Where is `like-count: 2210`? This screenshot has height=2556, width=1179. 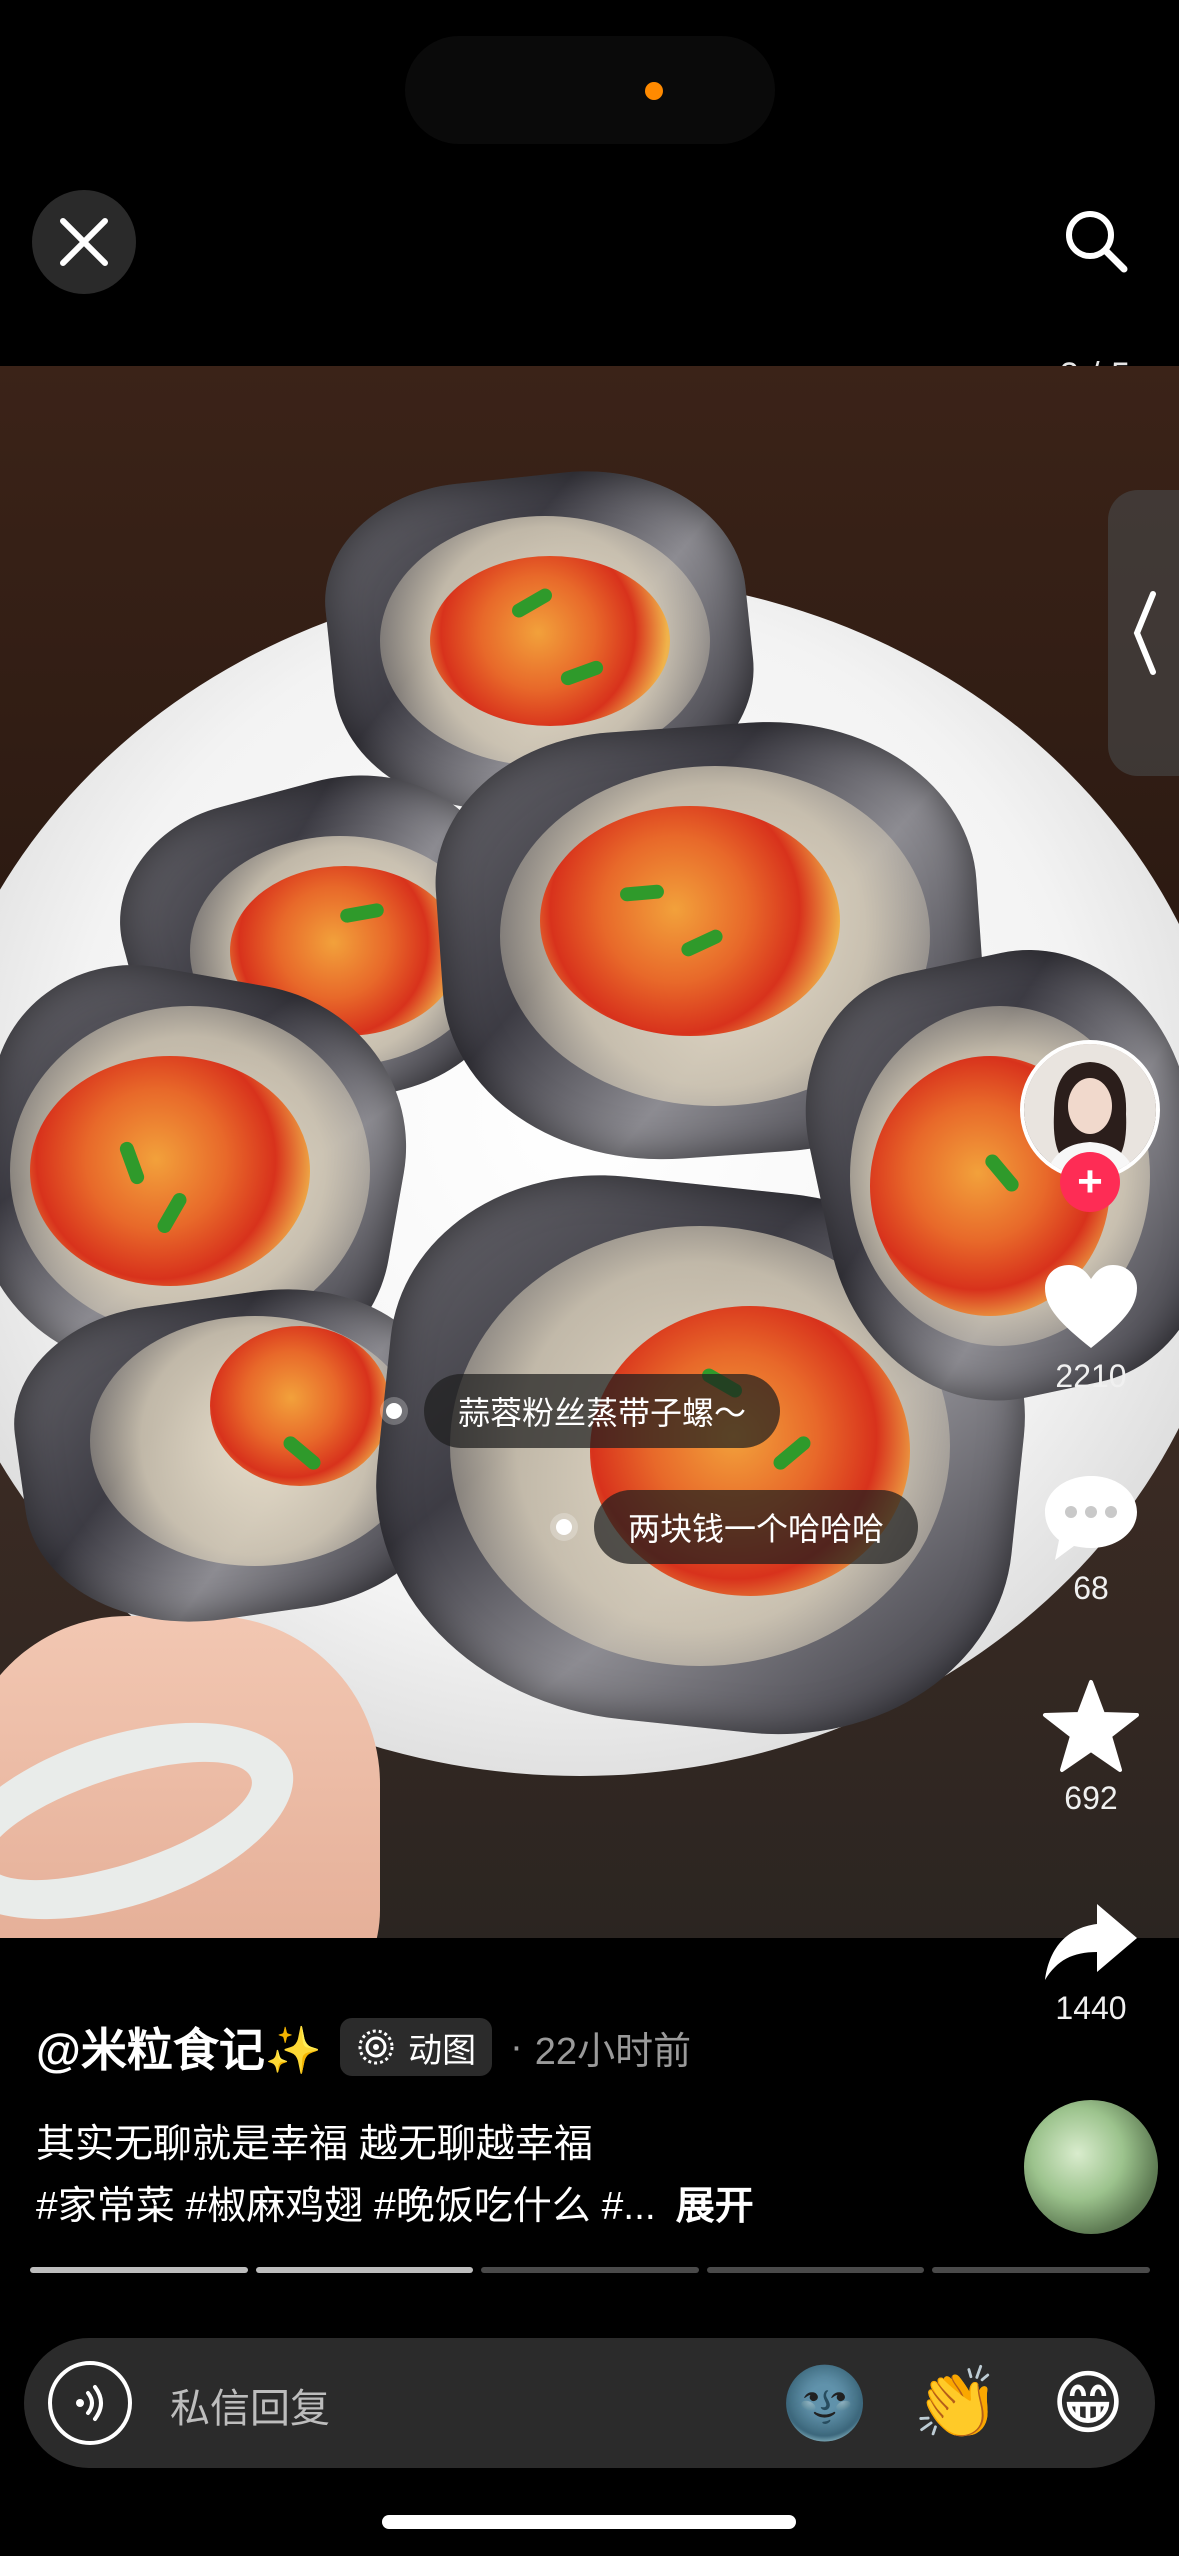
like-count: 2210 is located at coordinates (1091, 1376).